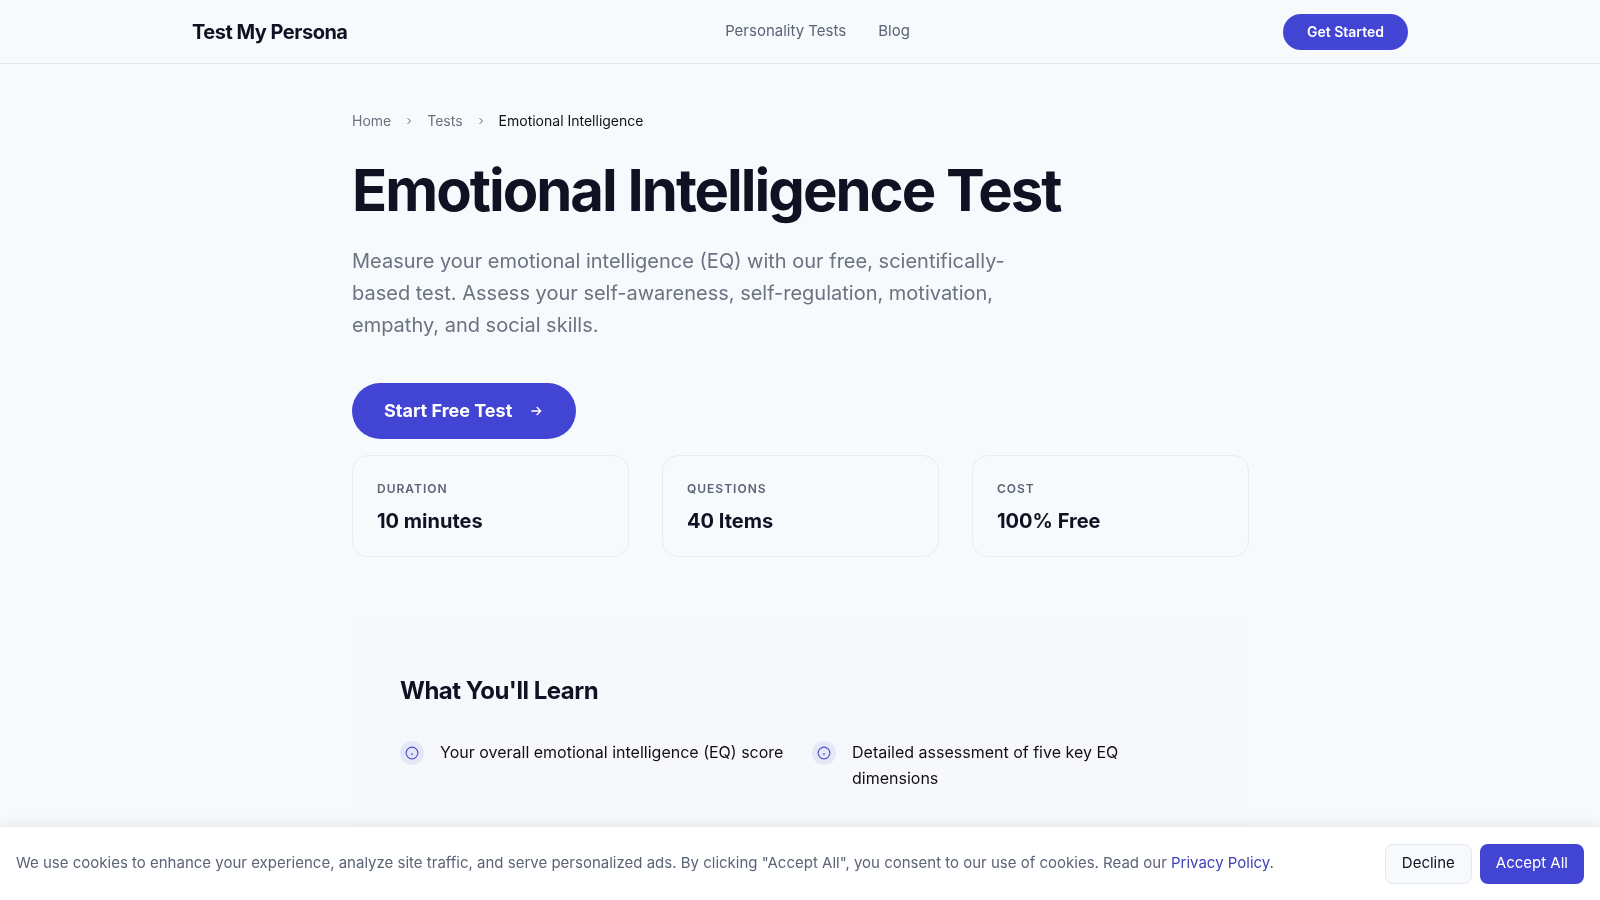  Describe the element at coordinates (392, 31) in the screenshot. I see `site-logo: Test My Persona` at that location.